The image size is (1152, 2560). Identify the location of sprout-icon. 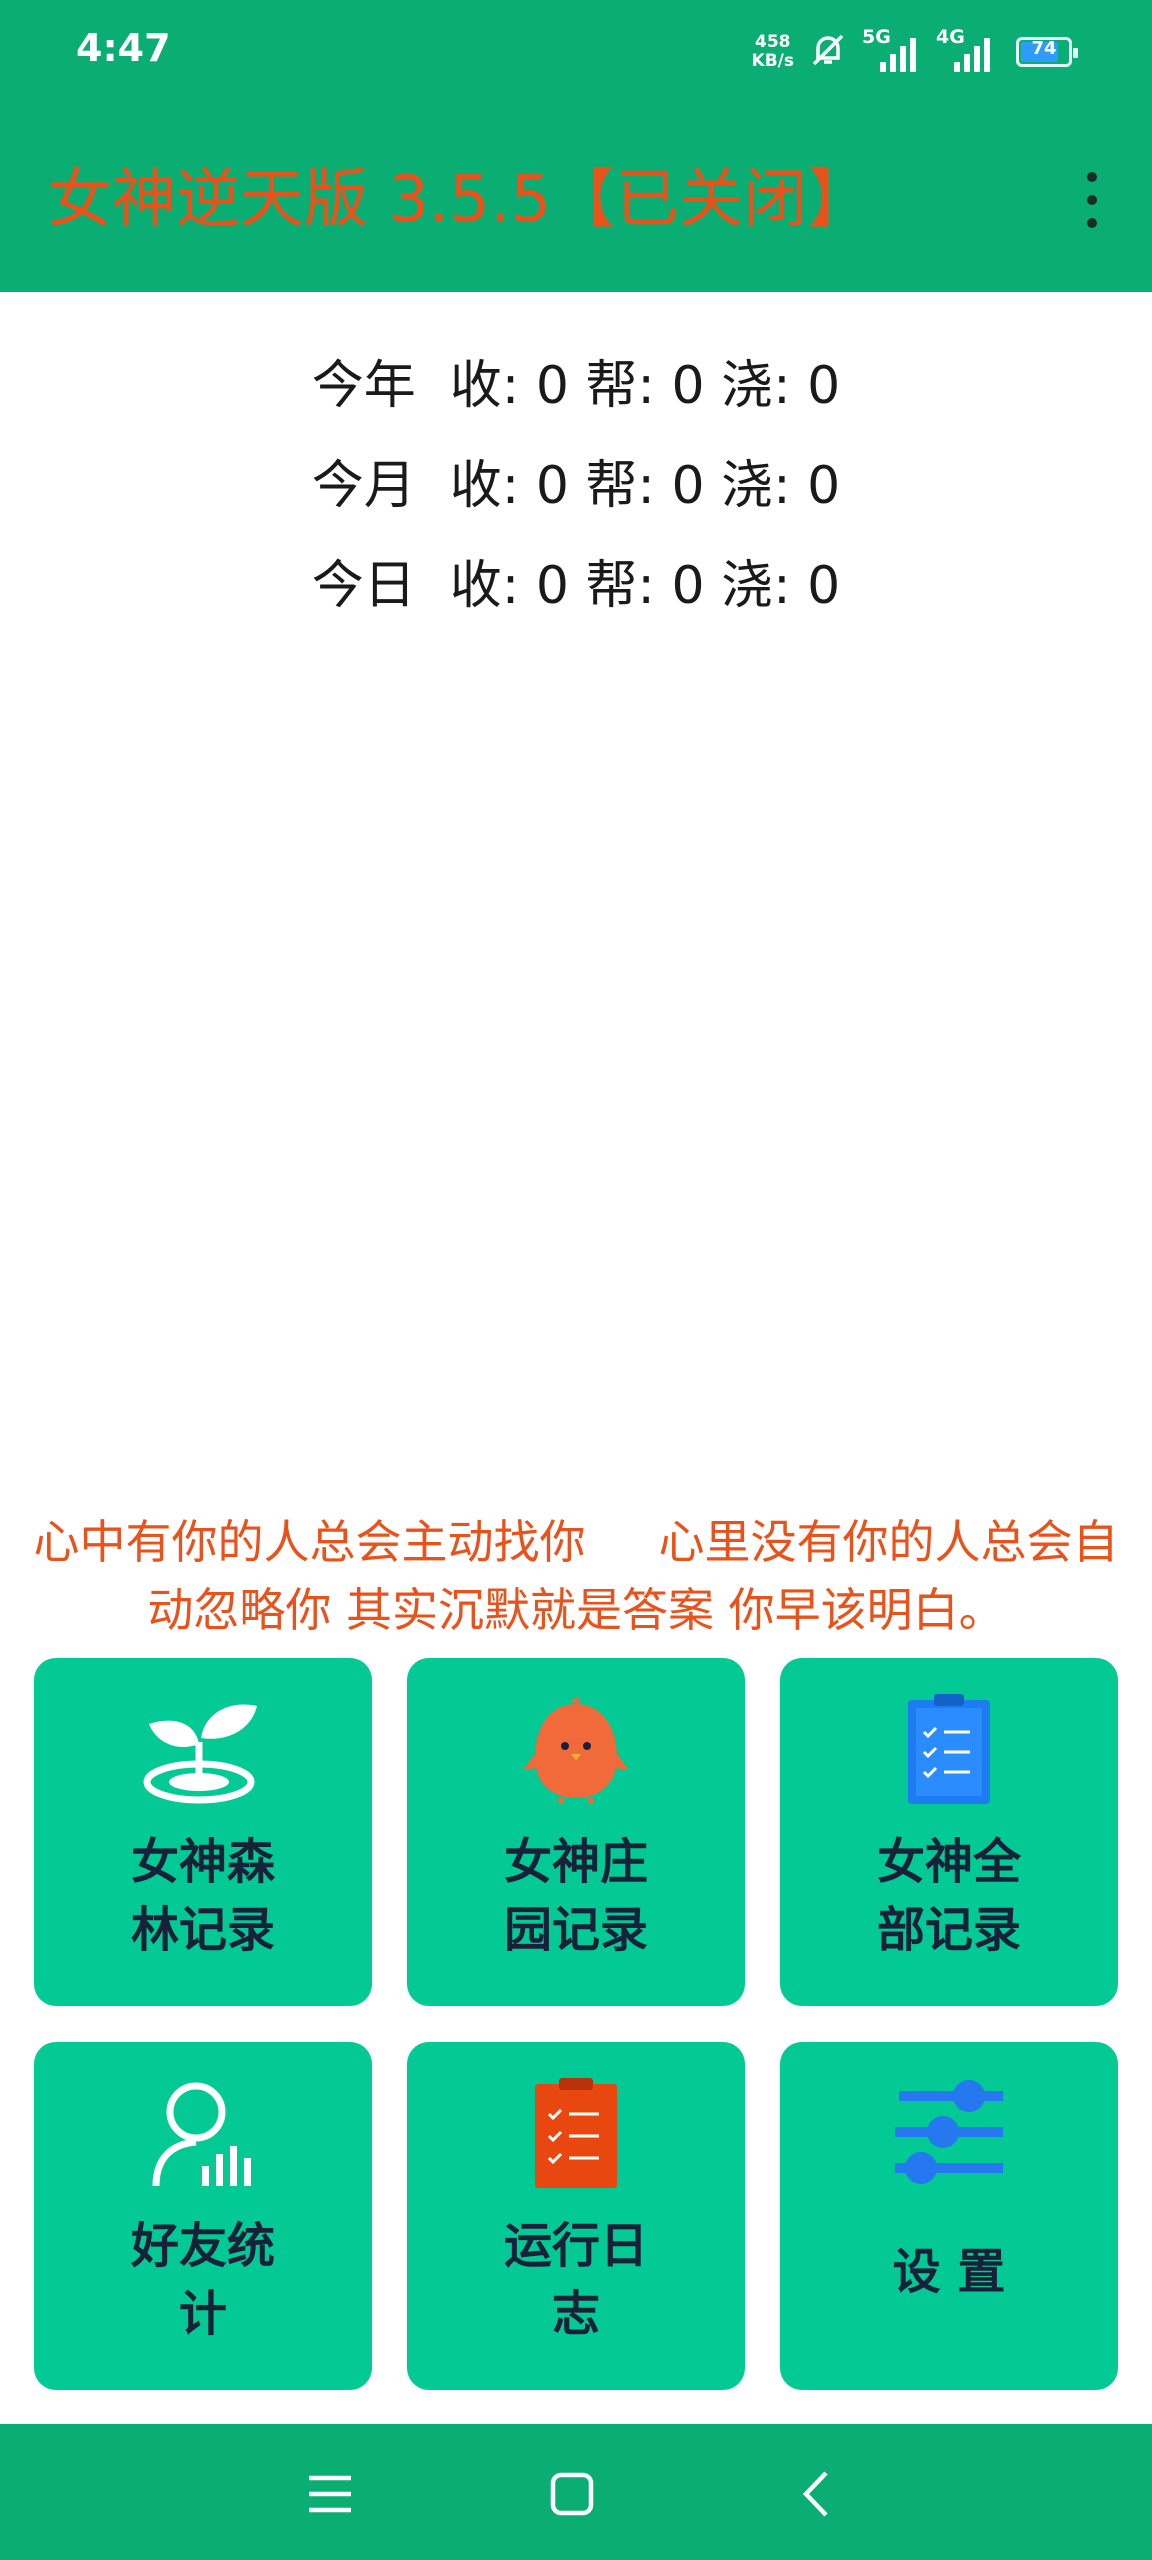
(203, 1750).